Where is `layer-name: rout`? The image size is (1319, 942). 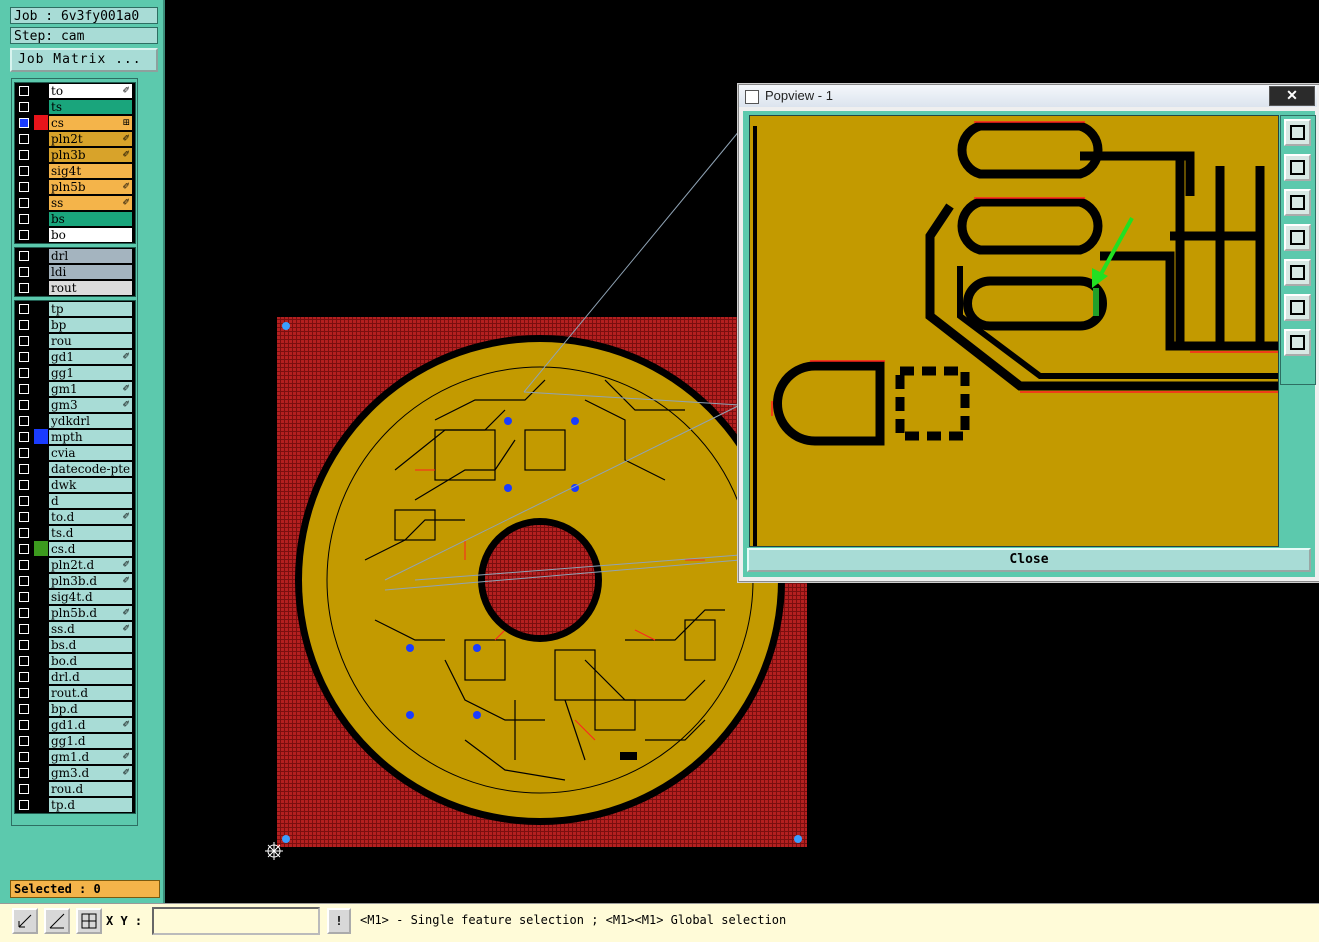
layer-name: rout is located at coordinates (90, 288).